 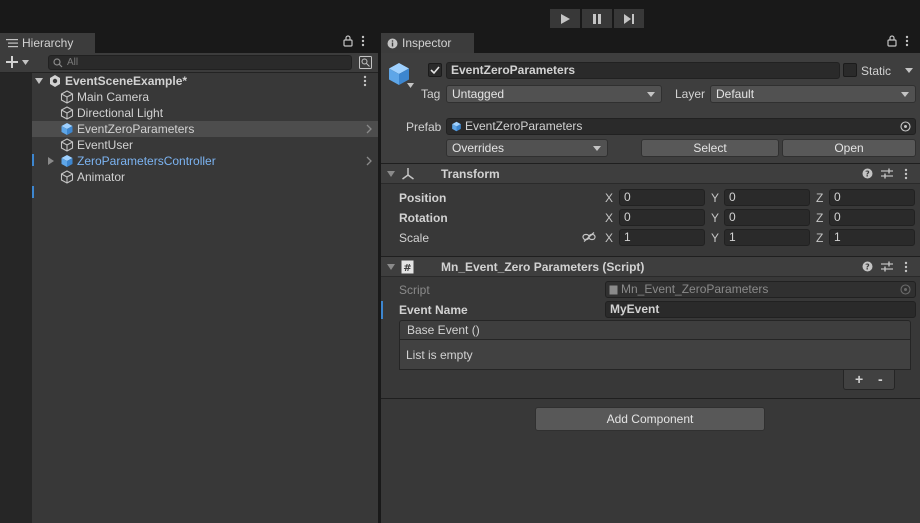 I want to click on unity-scene-icon, so click(x=55, y=81).